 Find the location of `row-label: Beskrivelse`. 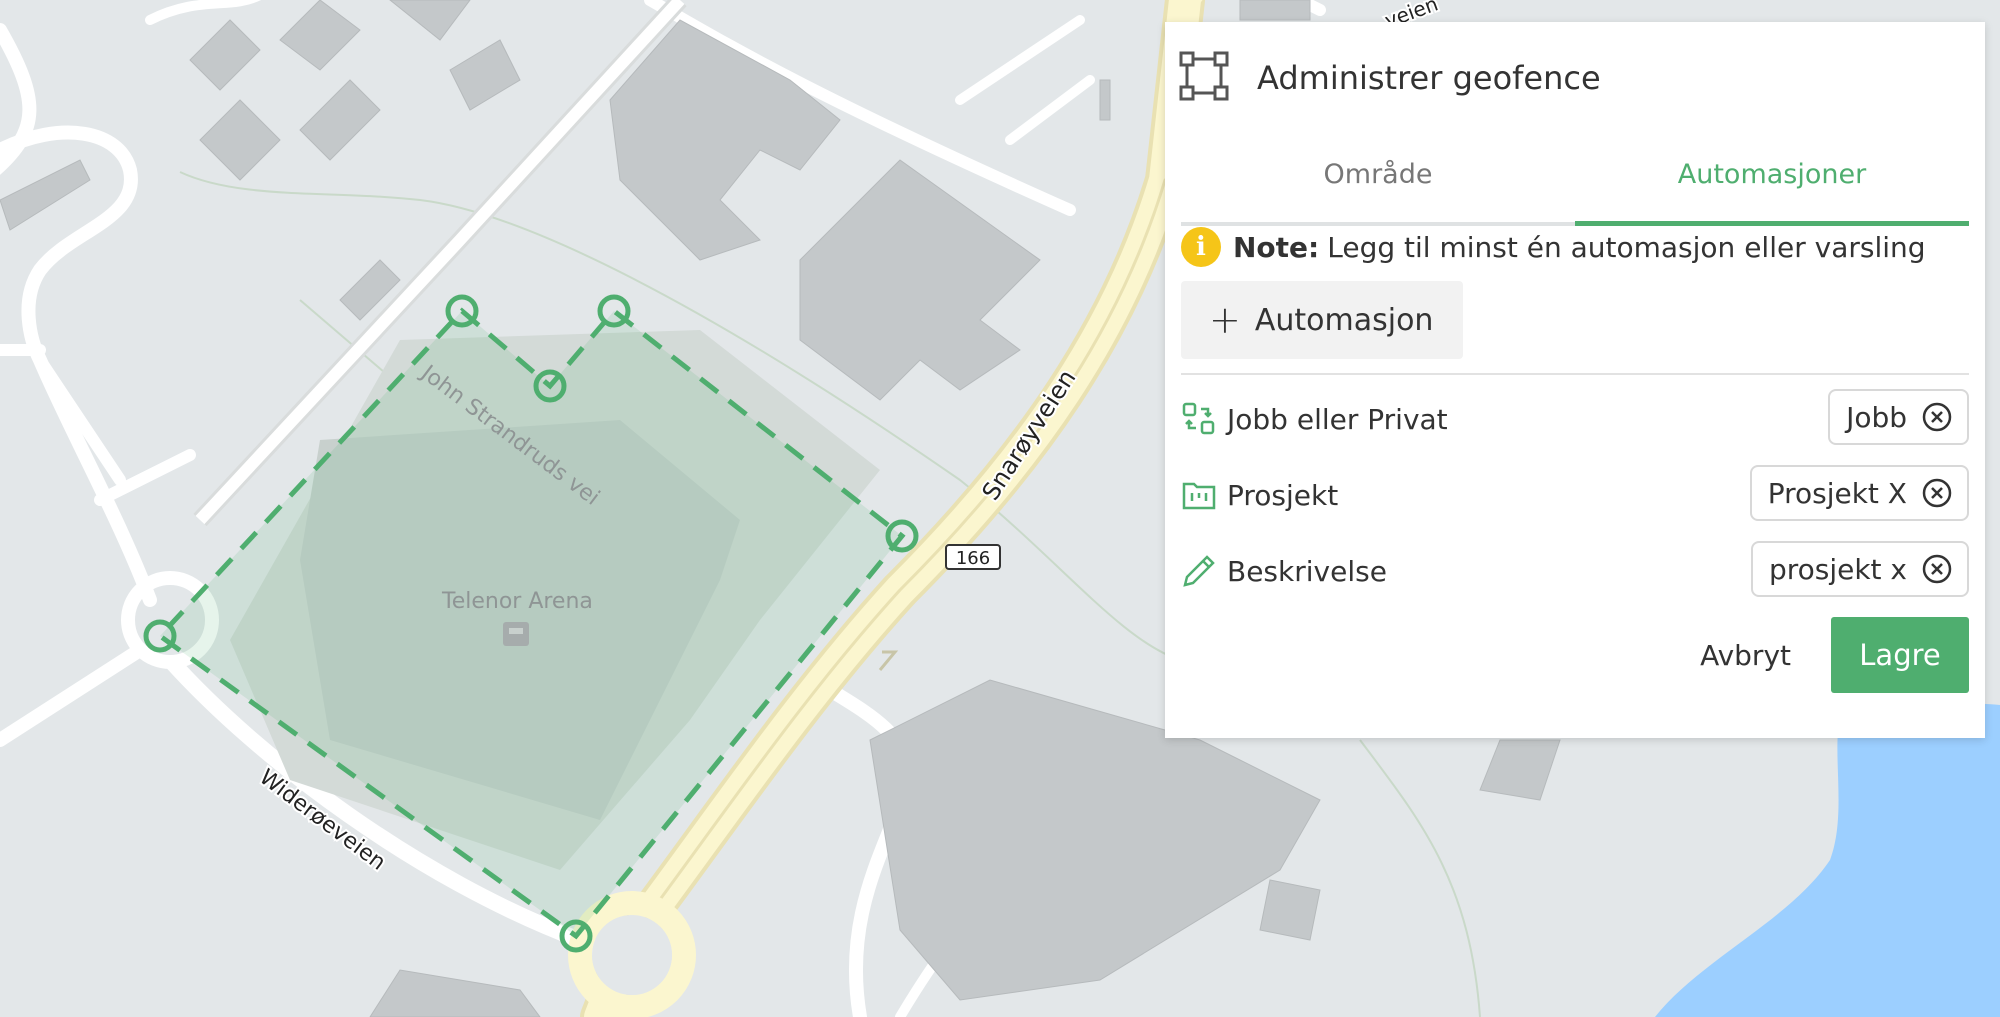

row-label: Beskrivelse is located at coordinates (1307, 571).